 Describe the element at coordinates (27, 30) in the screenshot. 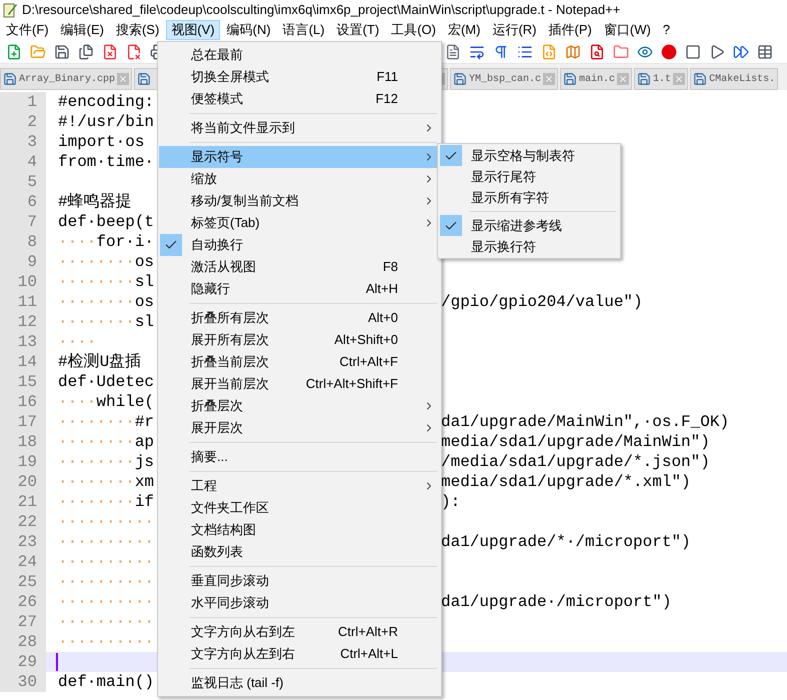

I see `menu-bar-item: 文件(F)` at that location.